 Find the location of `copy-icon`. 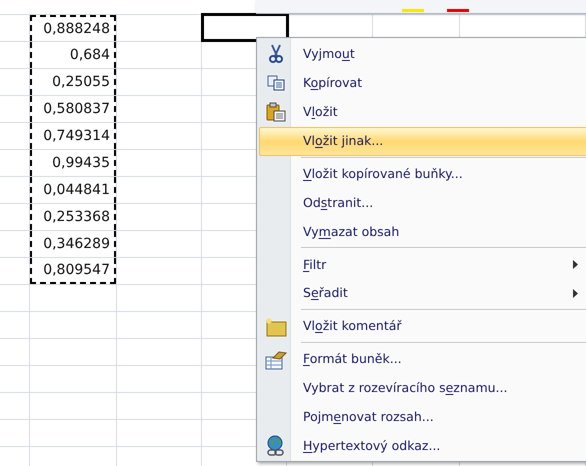

copy-icon is located at coordinates (276, 83).